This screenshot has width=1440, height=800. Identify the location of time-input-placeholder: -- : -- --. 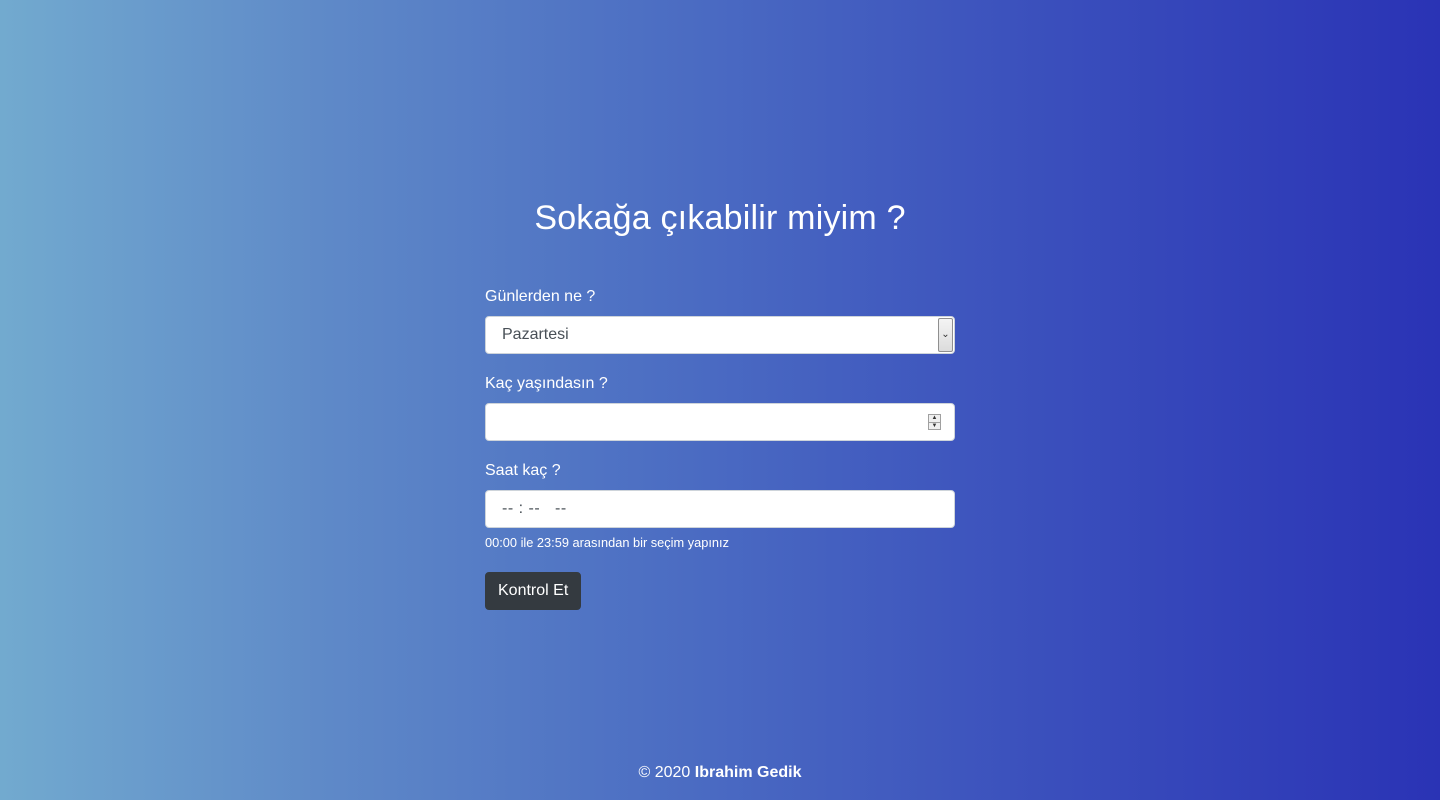
(534, 508).